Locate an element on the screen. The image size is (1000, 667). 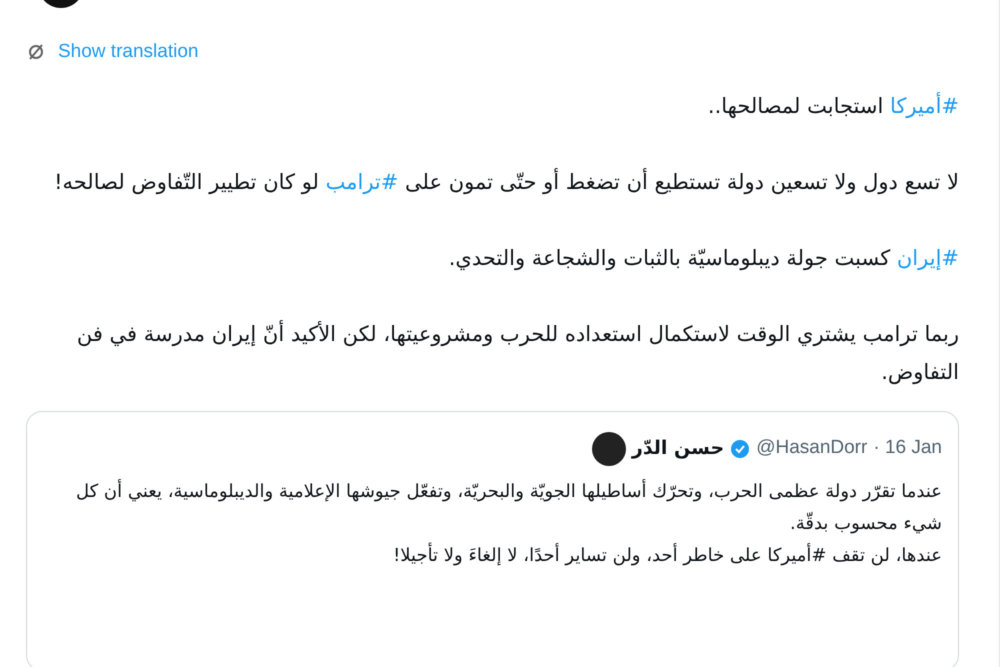
post-paragraph: لا تسع دول ولا تسعين دولة تستطيع أن تضغط أو حتّى تمون على #ترامب لو كان تطيير التّفاوض لصالحه! is located at coordinates (506, 181).